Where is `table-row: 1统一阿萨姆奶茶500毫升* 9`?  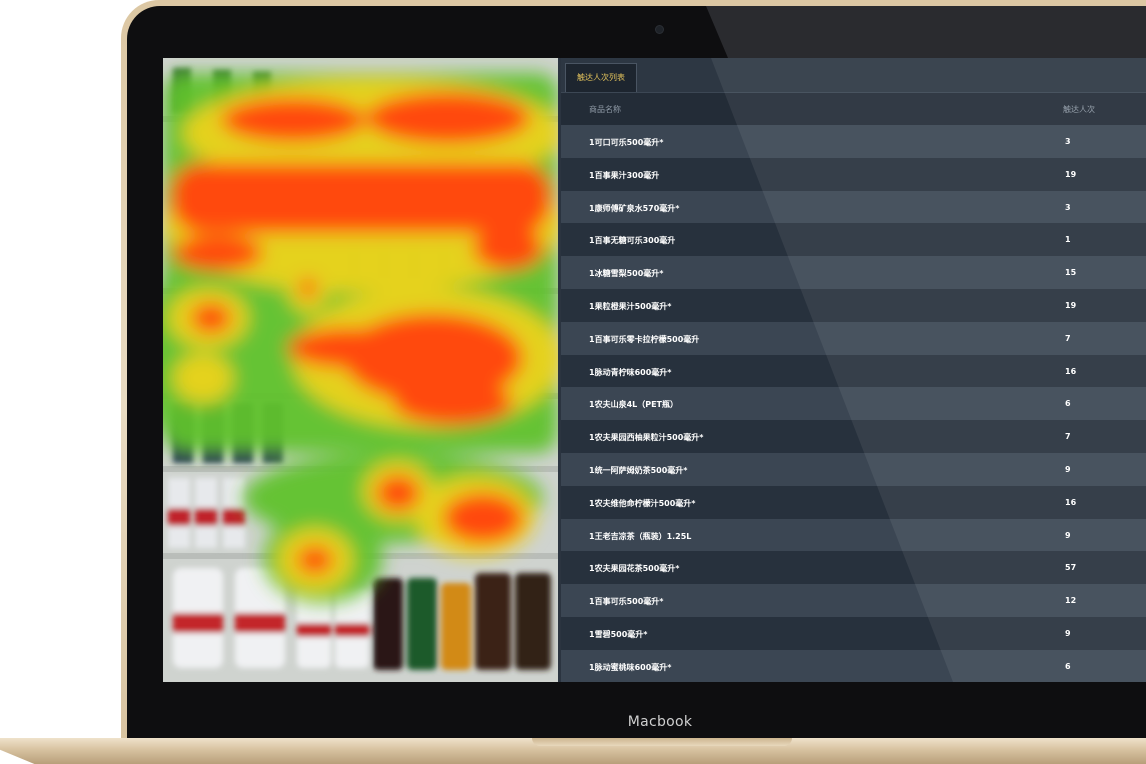 table-row: 1统一阿萨姆奶茶500毫升* 9 is located at coordinates (853, 469).